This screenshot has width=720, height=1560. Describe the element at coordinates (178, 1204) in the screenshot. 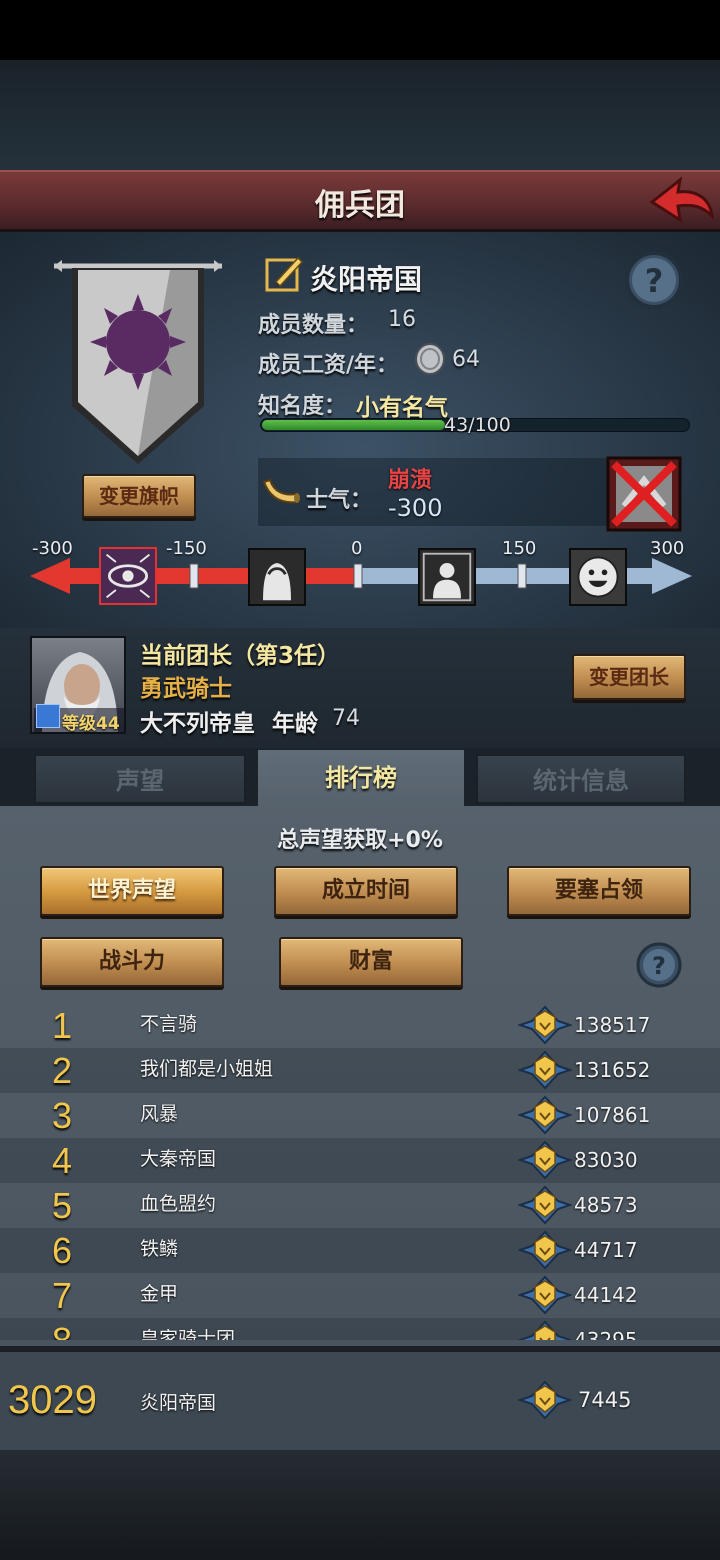

I see `rank-guild-name: 血色盟约` at that location.